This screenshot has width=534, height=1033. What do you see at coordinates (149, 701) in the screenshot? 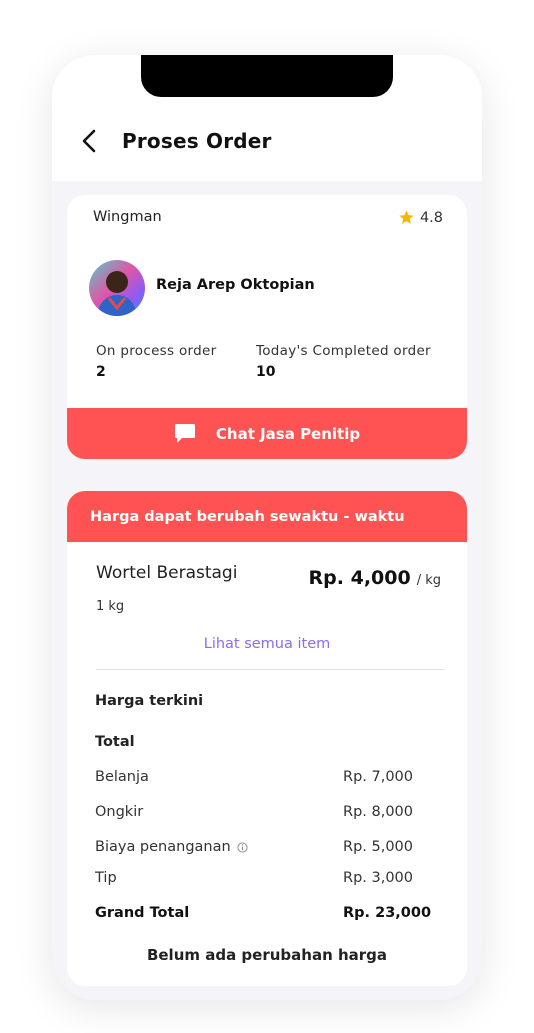
I see `current-price-title: Harga terkini` at bounding box center [149, 701].